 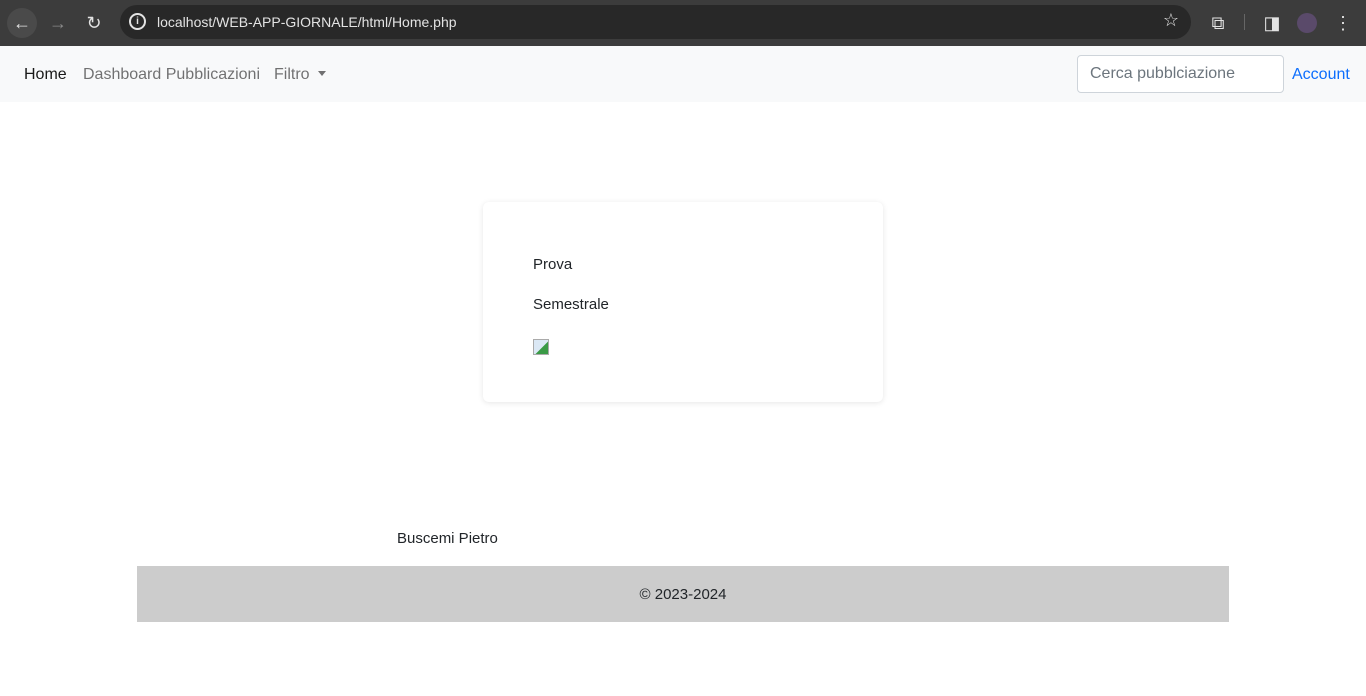 I want to click on copyright: © 2023-2024, so click(x=683, y=594).